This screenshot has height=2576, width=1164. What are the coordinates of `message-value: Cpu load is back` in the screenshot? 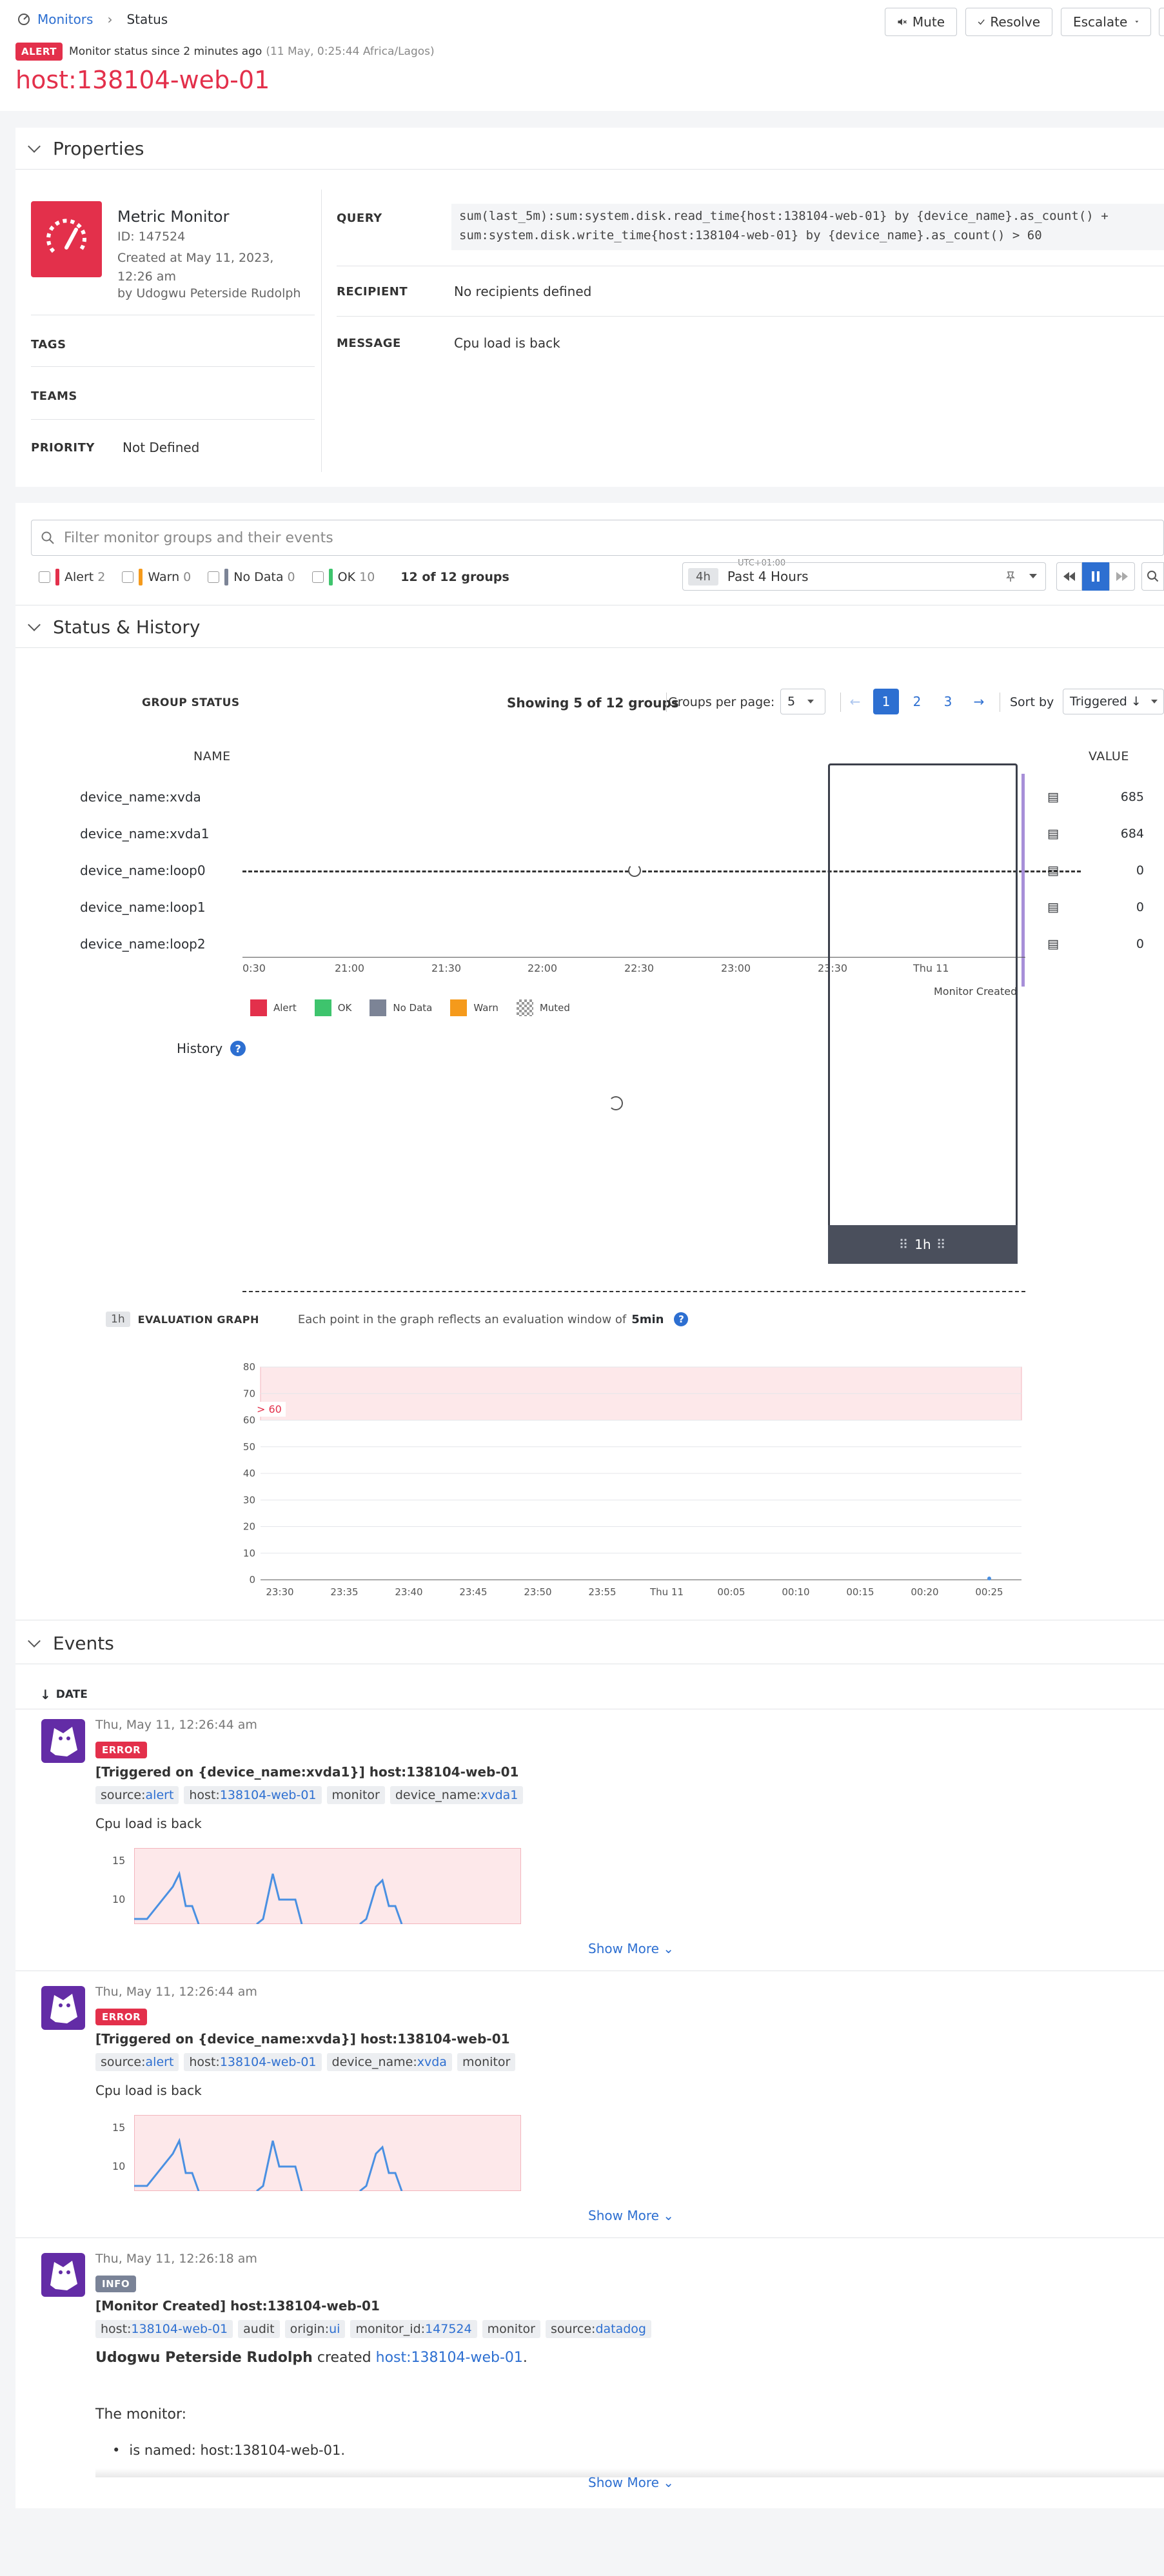 It's located at (507, 343).